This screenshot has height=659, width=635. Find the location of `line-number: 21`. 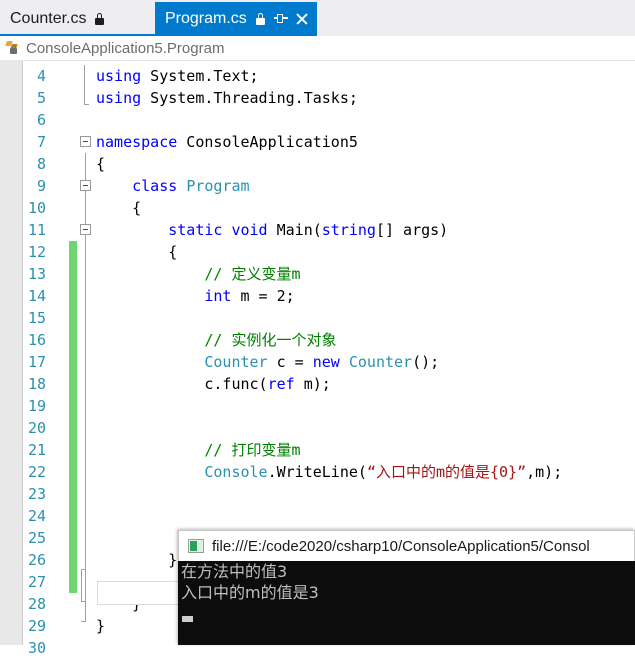

line-number: 21 is located at coordinates (36, 450).